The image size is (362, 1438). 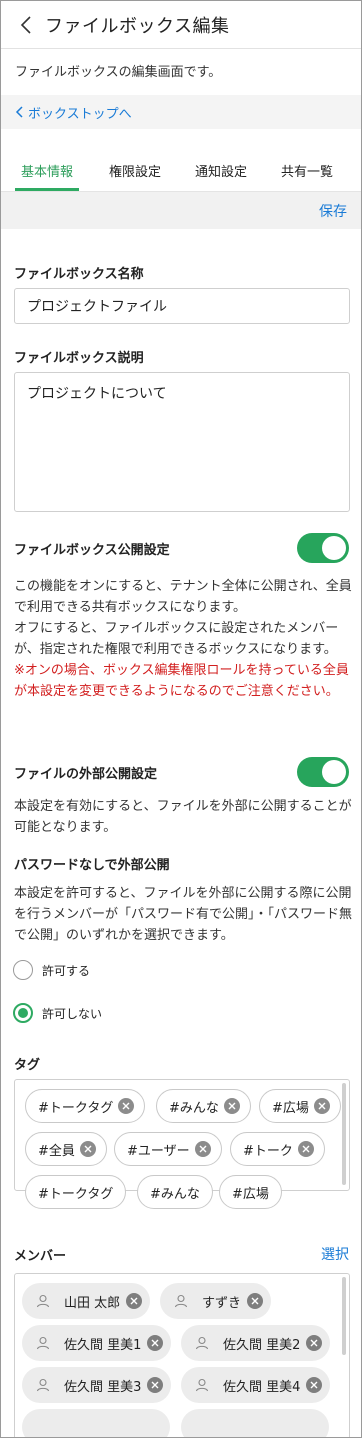 I want to click on tag-chip: #全員, so click(x=66, y=1149).